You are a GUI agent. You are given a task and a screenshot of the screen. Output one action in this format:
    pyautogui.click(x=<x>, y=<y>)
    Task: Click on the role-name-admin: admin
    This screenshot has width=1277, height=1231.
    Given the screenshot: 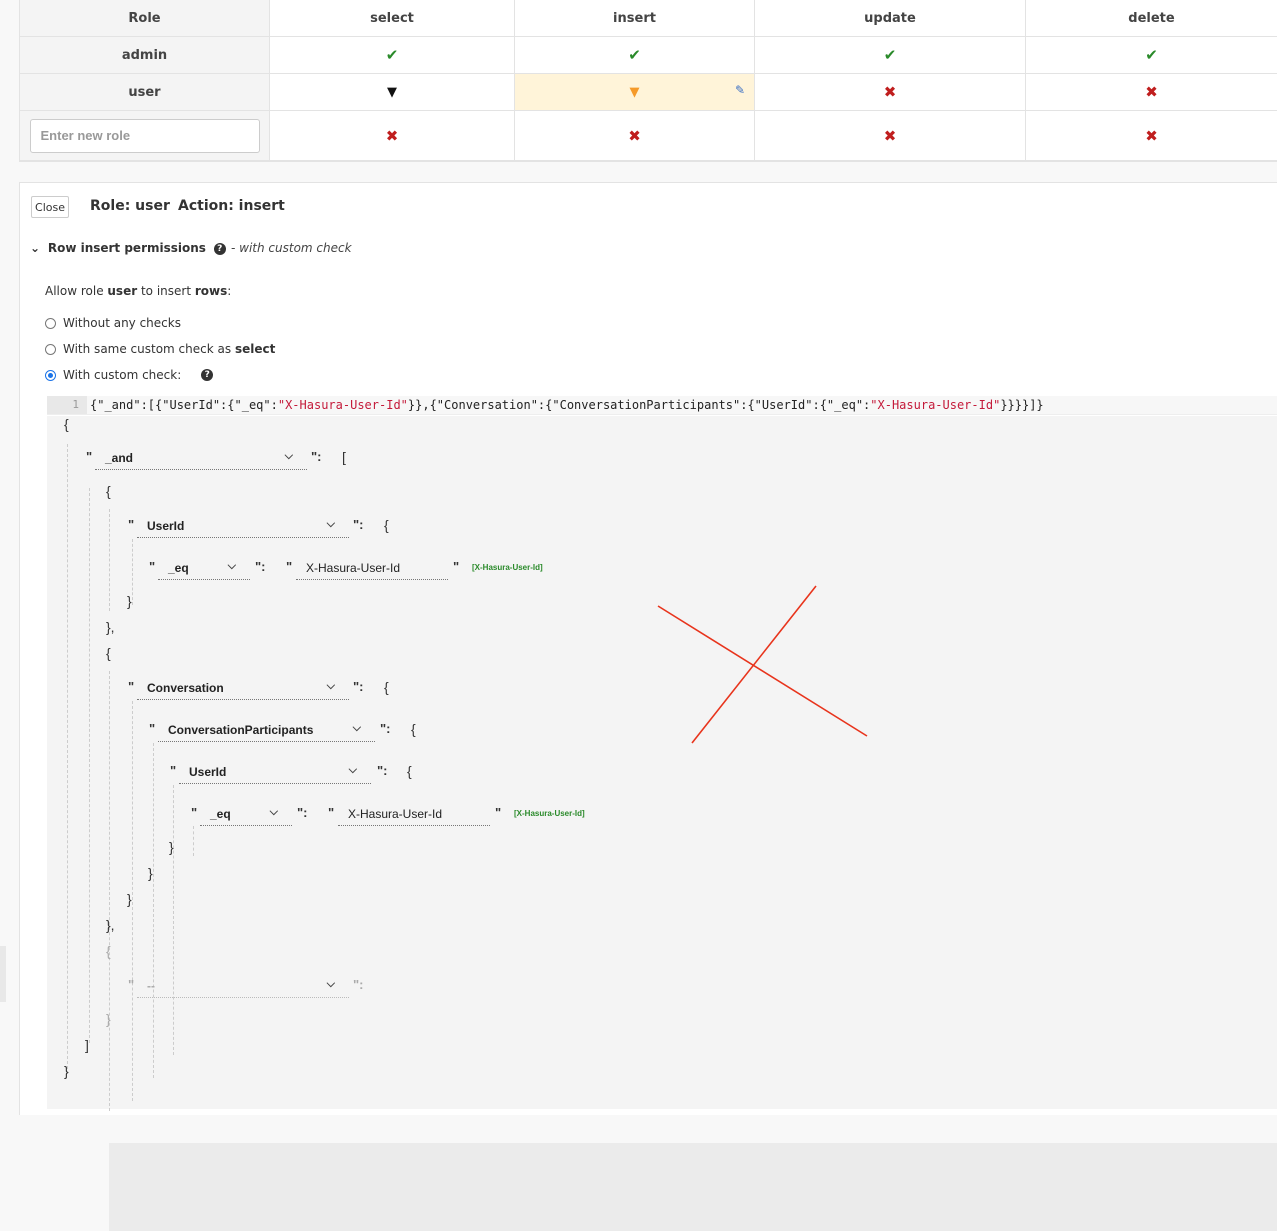 What is the action you would take?
    pyautogui.click(x=145, y=55)
    